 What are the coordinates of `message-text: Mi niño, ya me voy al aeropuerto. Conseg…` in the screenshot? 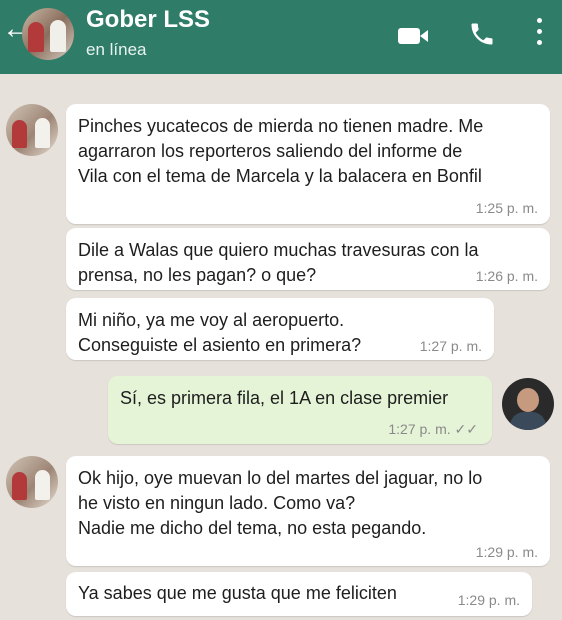 It's located at (220, 332).